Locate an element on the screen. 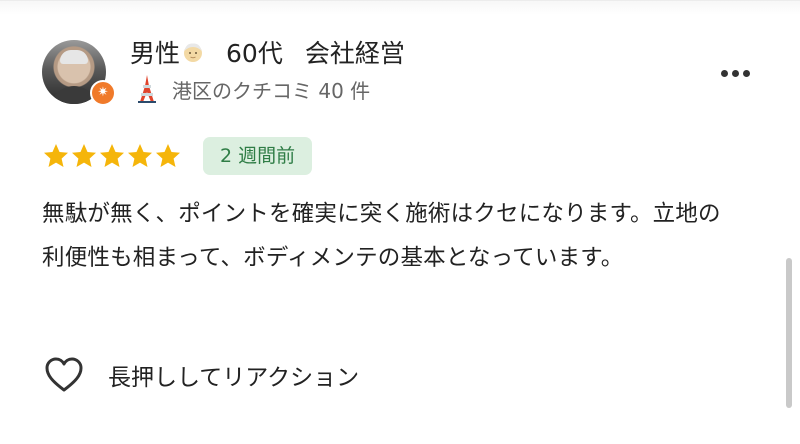 The image size is (800, 444). star-rating is located at coordinates (112, 156).